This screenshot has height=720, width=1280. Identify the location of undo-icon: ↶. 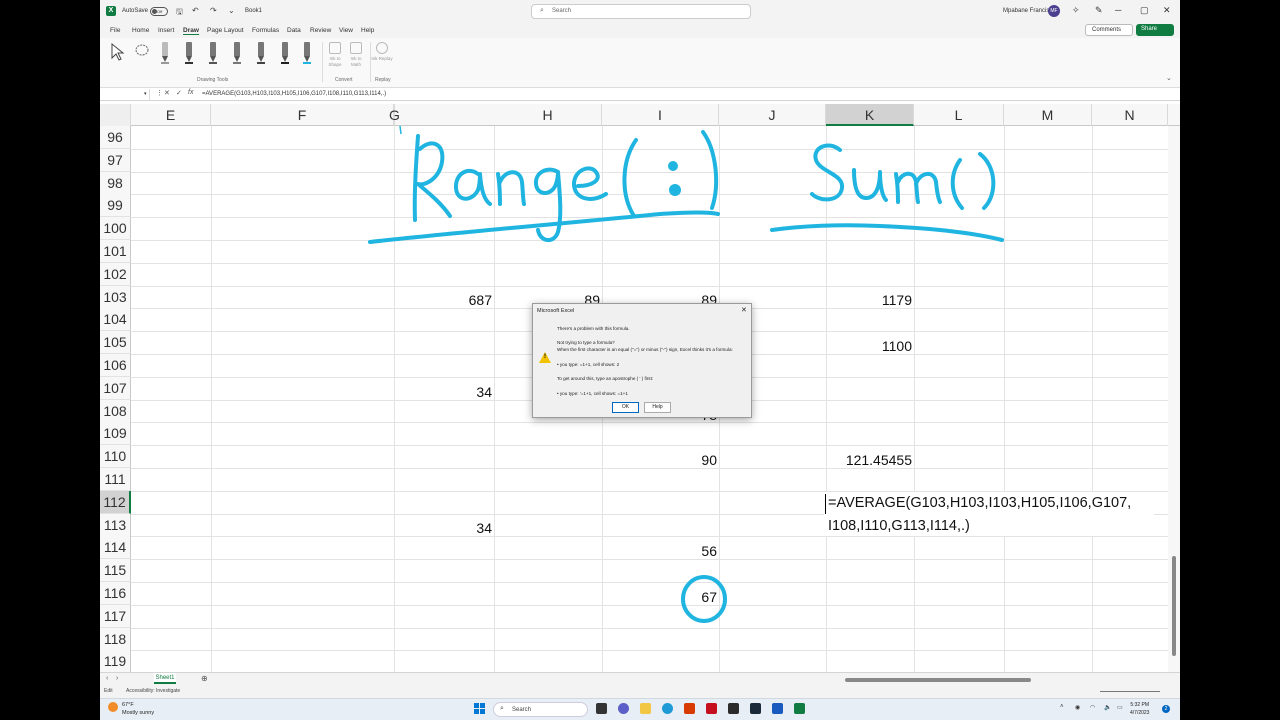
(195, 10).